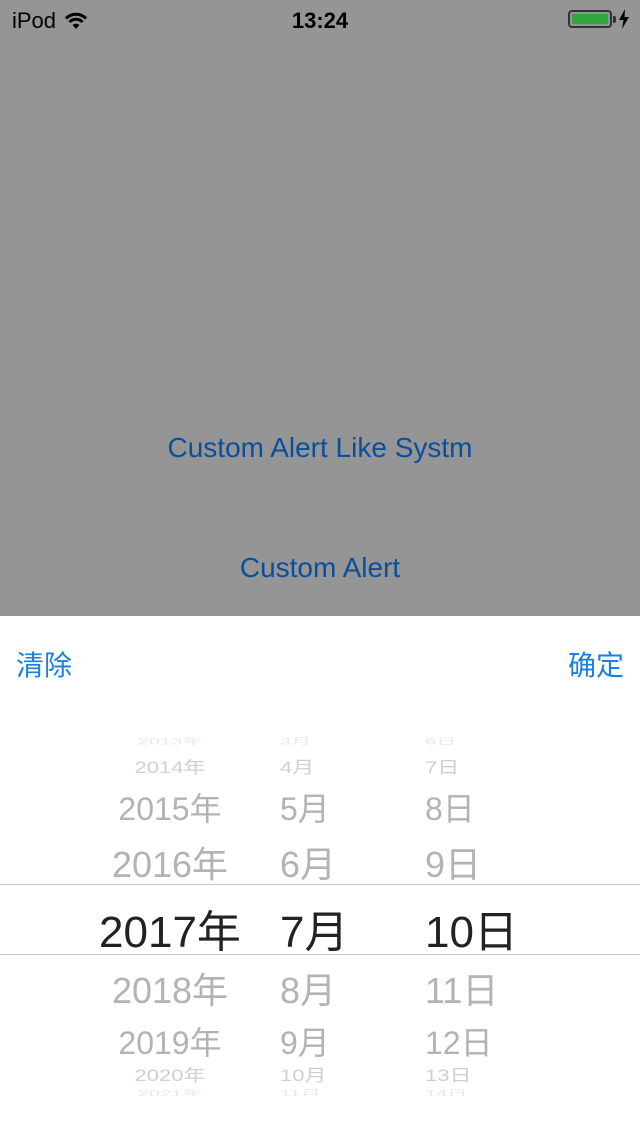  What do you see at coordinates (170, 1074) in the screenshot?
I see `year-option: 2020年` at bounding box center [170, 1074].